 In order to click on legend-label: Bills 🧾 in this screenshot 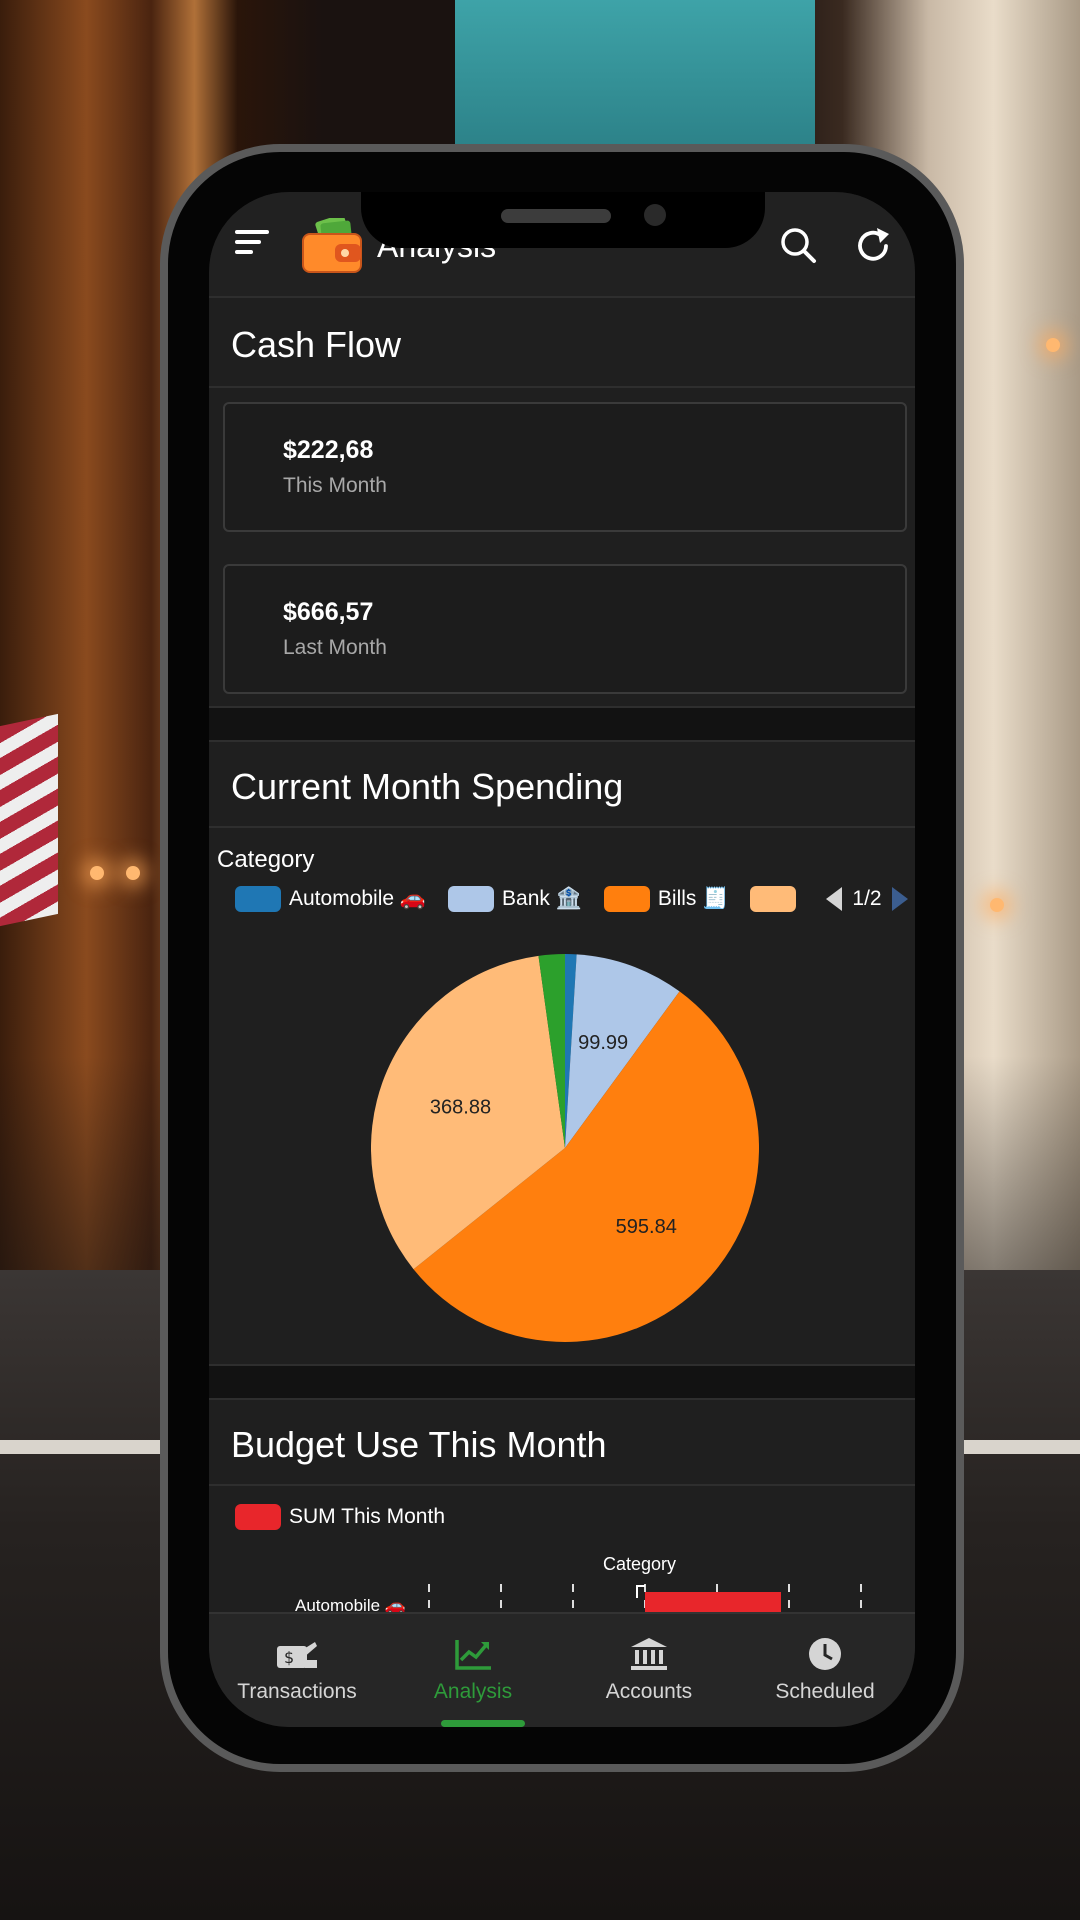, I will do `click(693, 898)`.